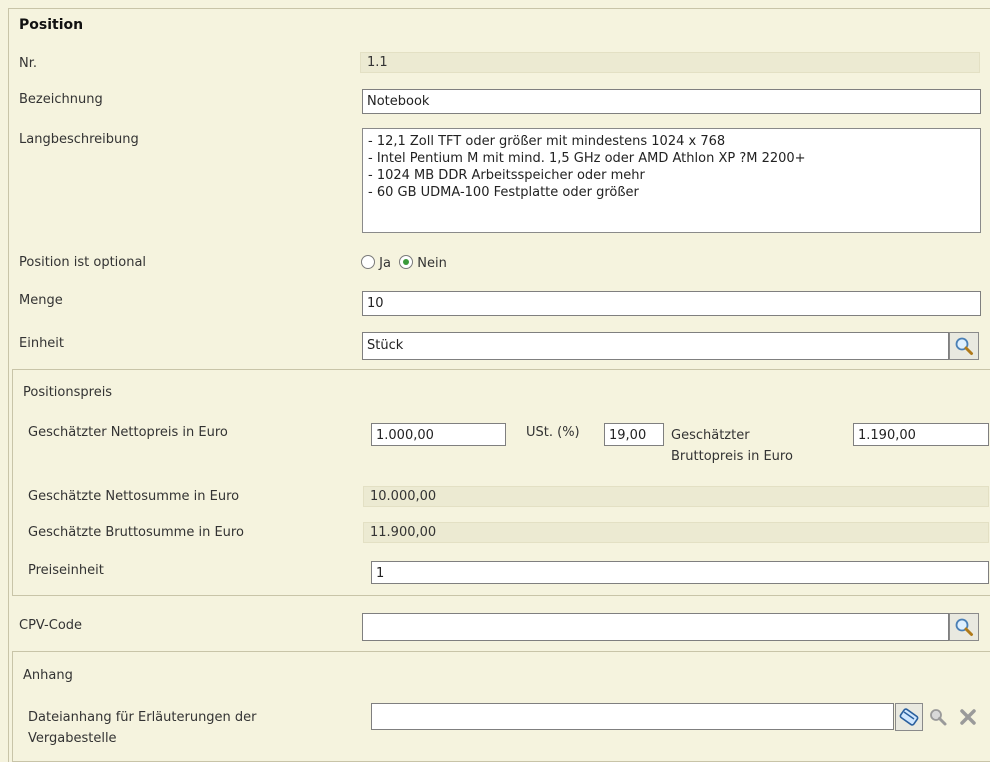 The image size is (990, 762). I want to click on nettosumme-label: Geschätzte Nettosumme in Euro, so click(134, 496).